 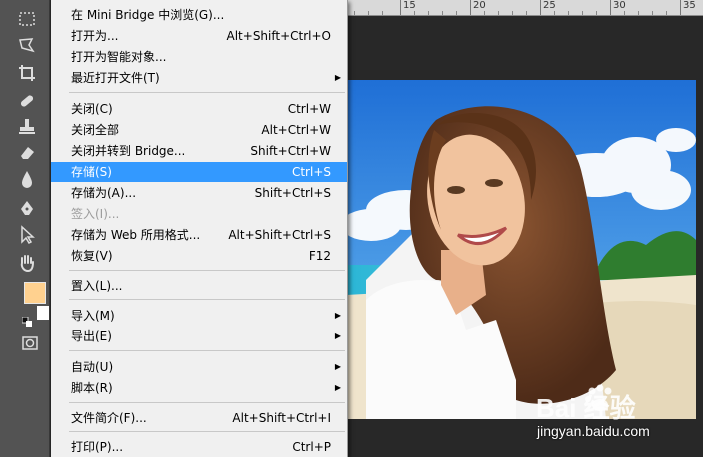 I want to click on menu-item-shortcut: Ctrl+P, so click(x=311, y=447).